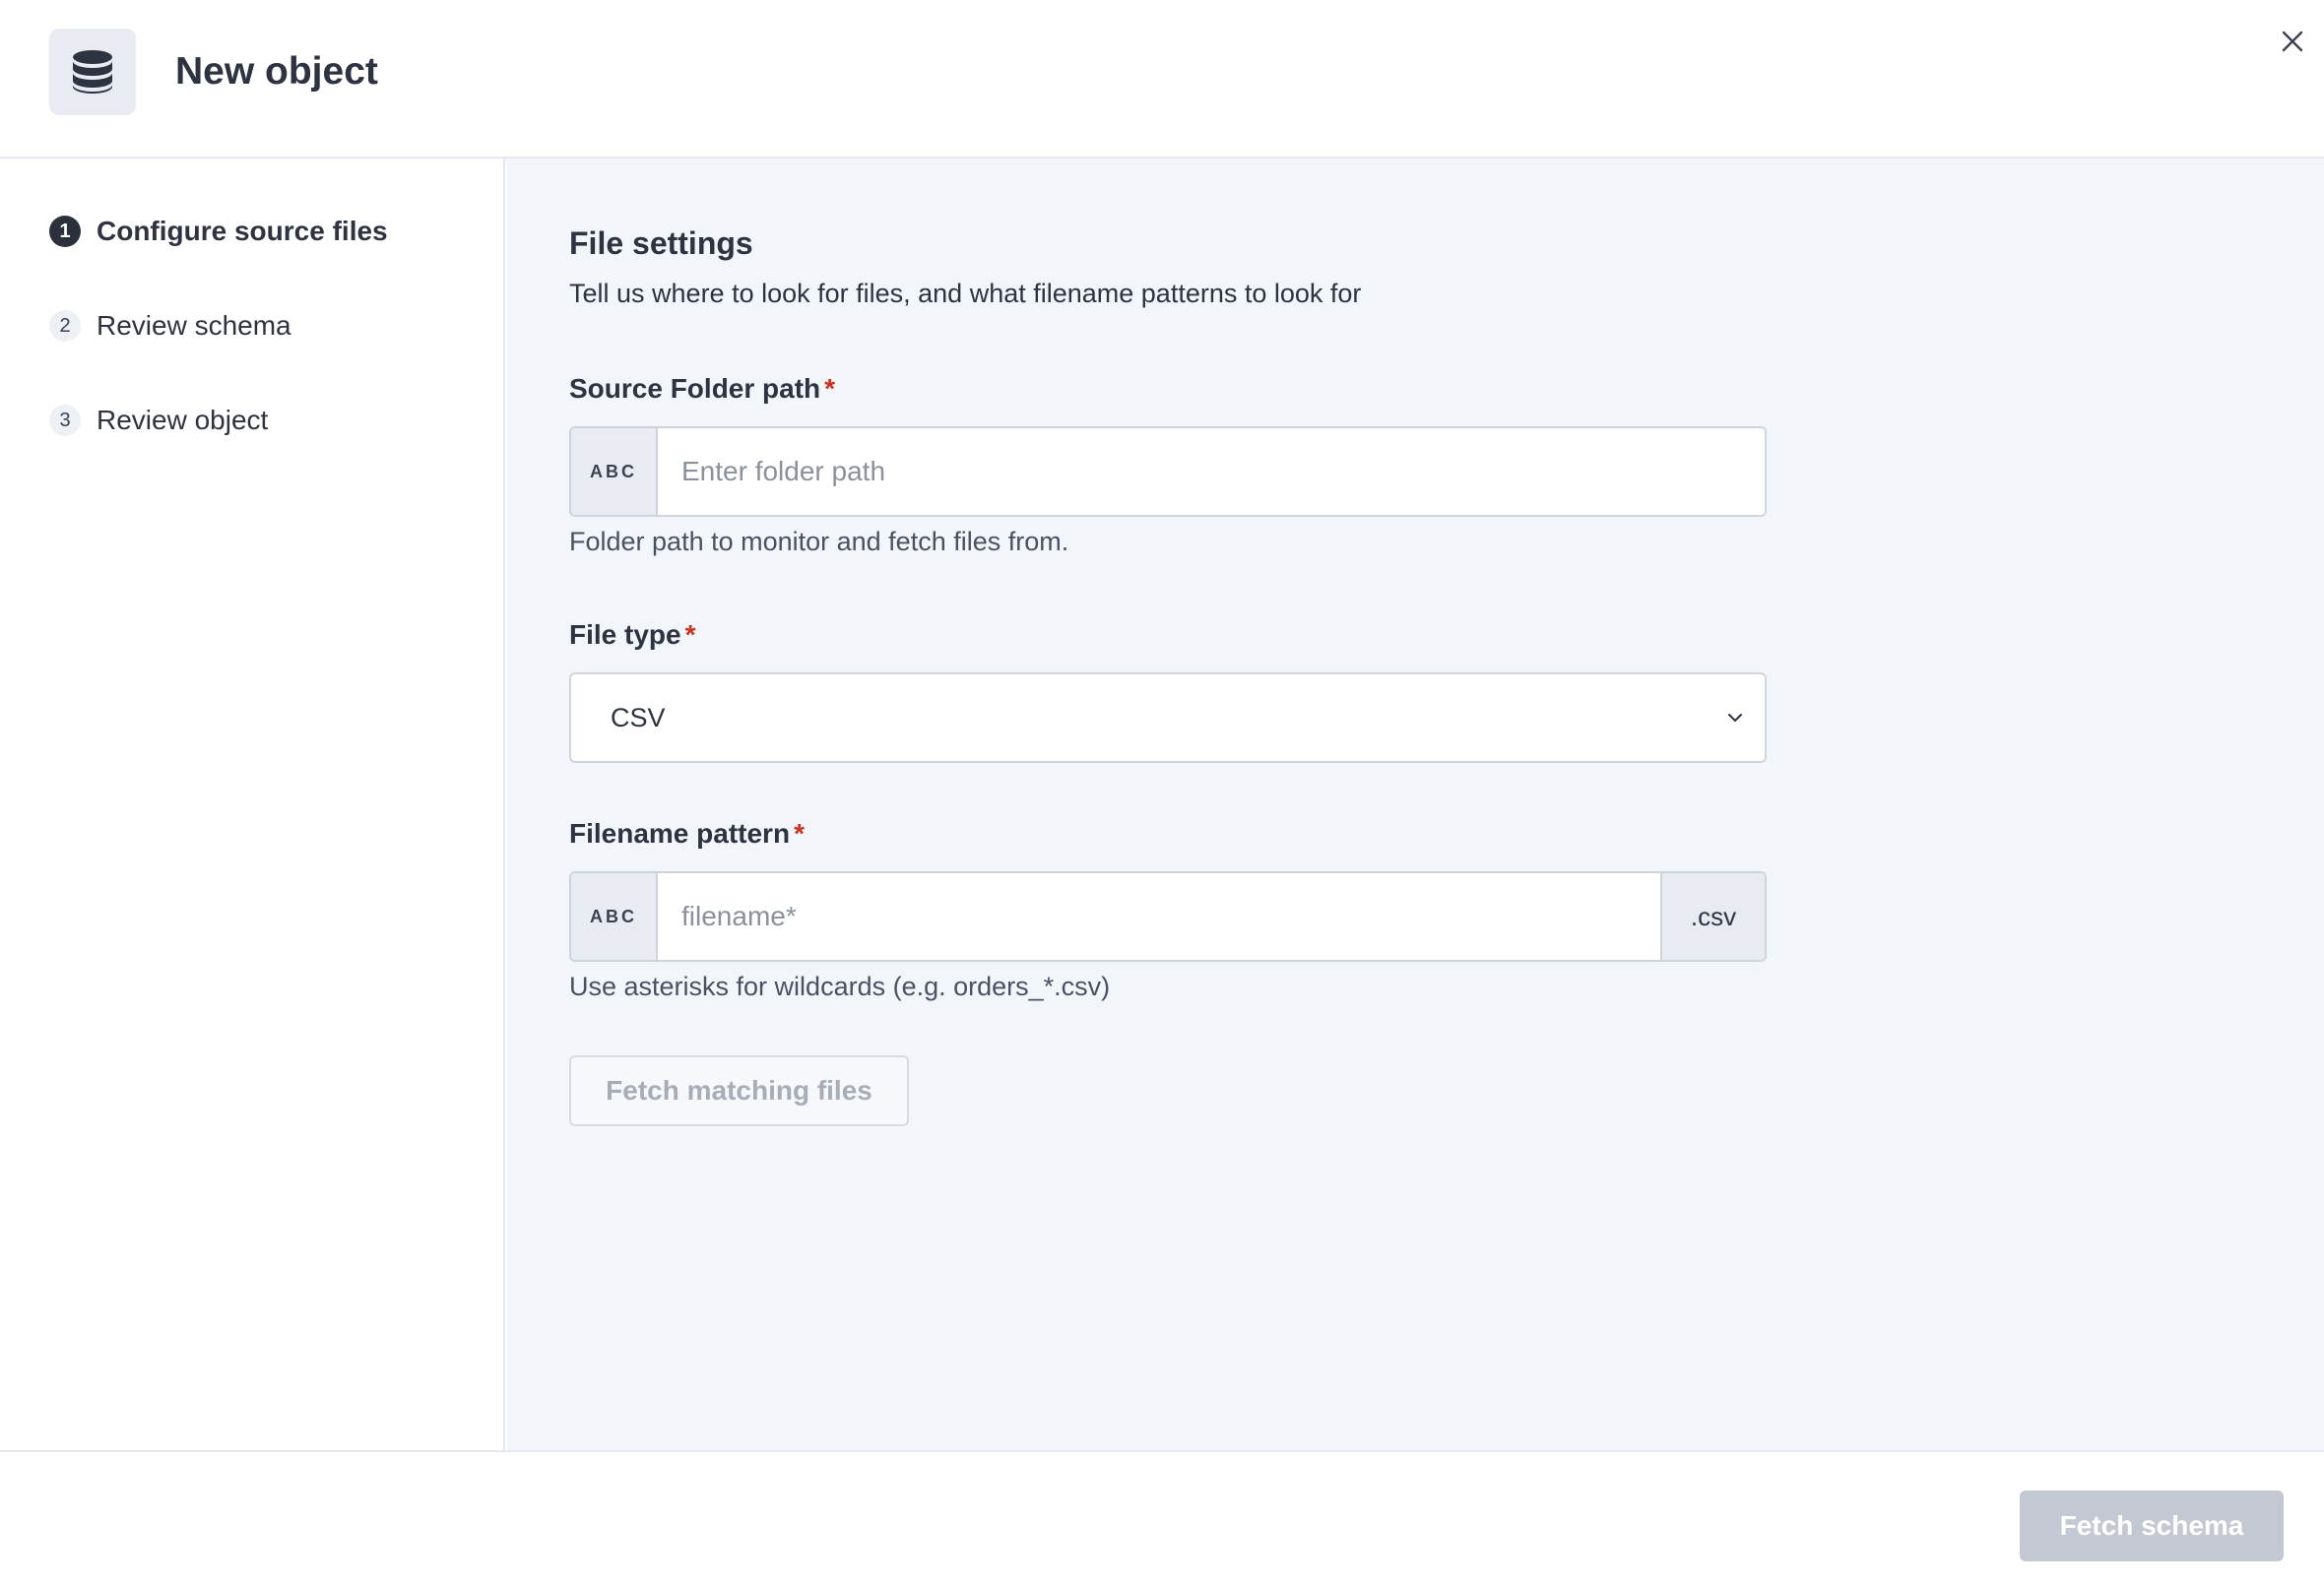  What do you see at coordinates (695, 388) in the screenshot?
I see `source-folder-label-text: Source Folder path` at bounding box center [695, 388].